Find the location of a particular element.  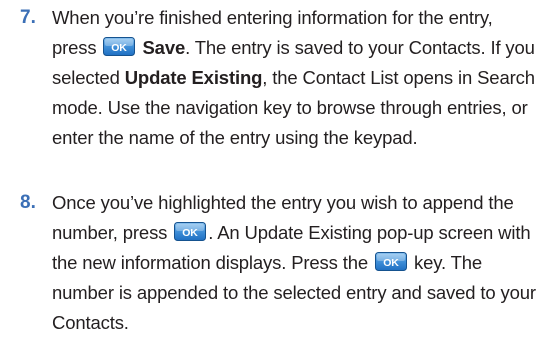

bold-term-update-existing: Update Existing is located at coordinates (193, 77).